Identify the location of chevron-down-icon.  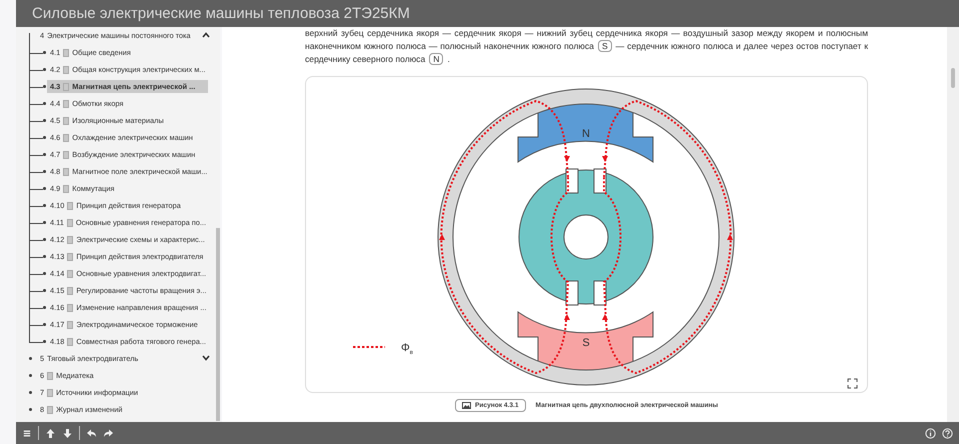
(206, 358).